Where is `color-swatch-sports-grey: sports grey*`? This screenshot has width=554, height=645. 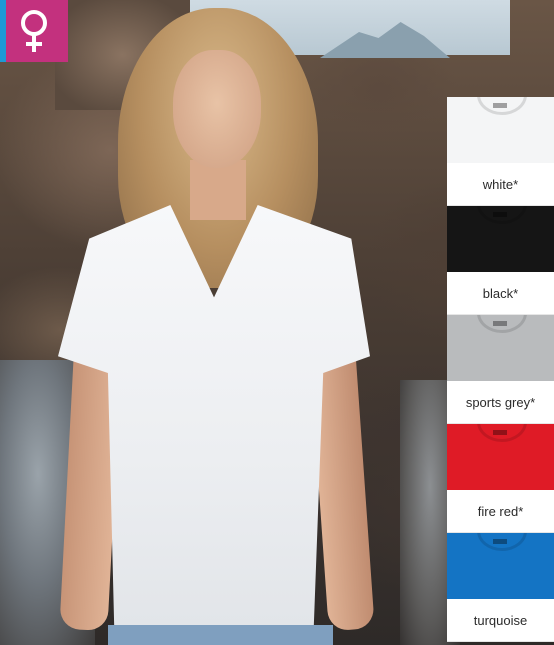 color-swatch-sports-grey: sports grey* is located at coordinates (500, 369).